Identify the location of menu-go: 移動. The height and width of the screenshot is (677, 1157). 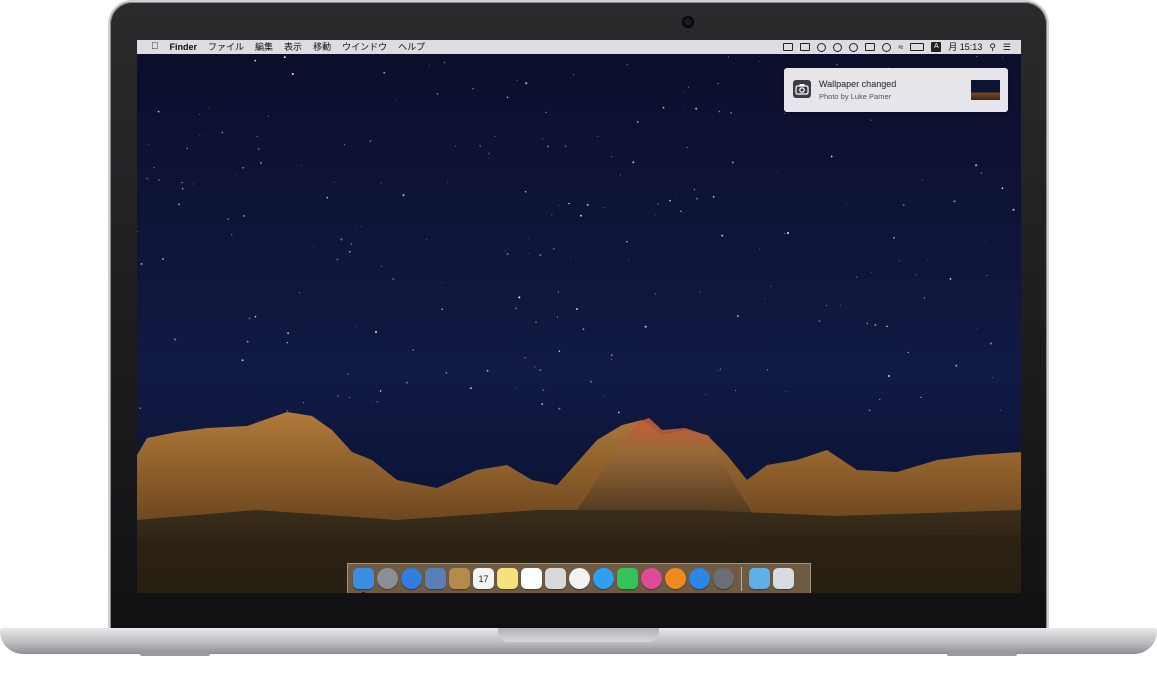
(322, 47).